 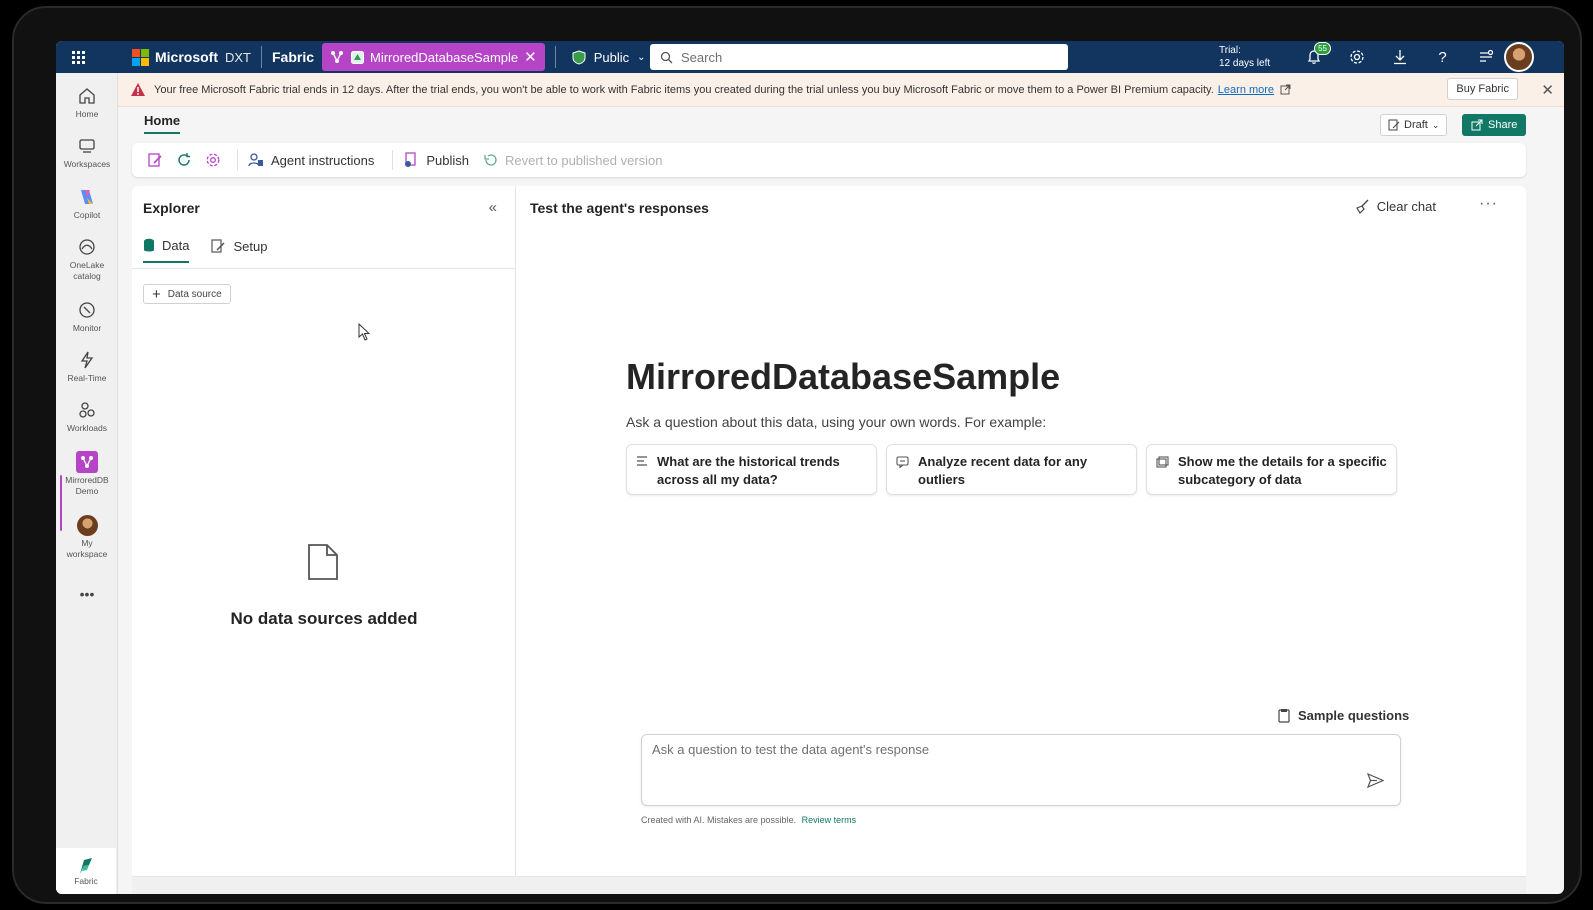 I want to click on rail-item-workspaces: Workspaces, so click(x=87, y=152).